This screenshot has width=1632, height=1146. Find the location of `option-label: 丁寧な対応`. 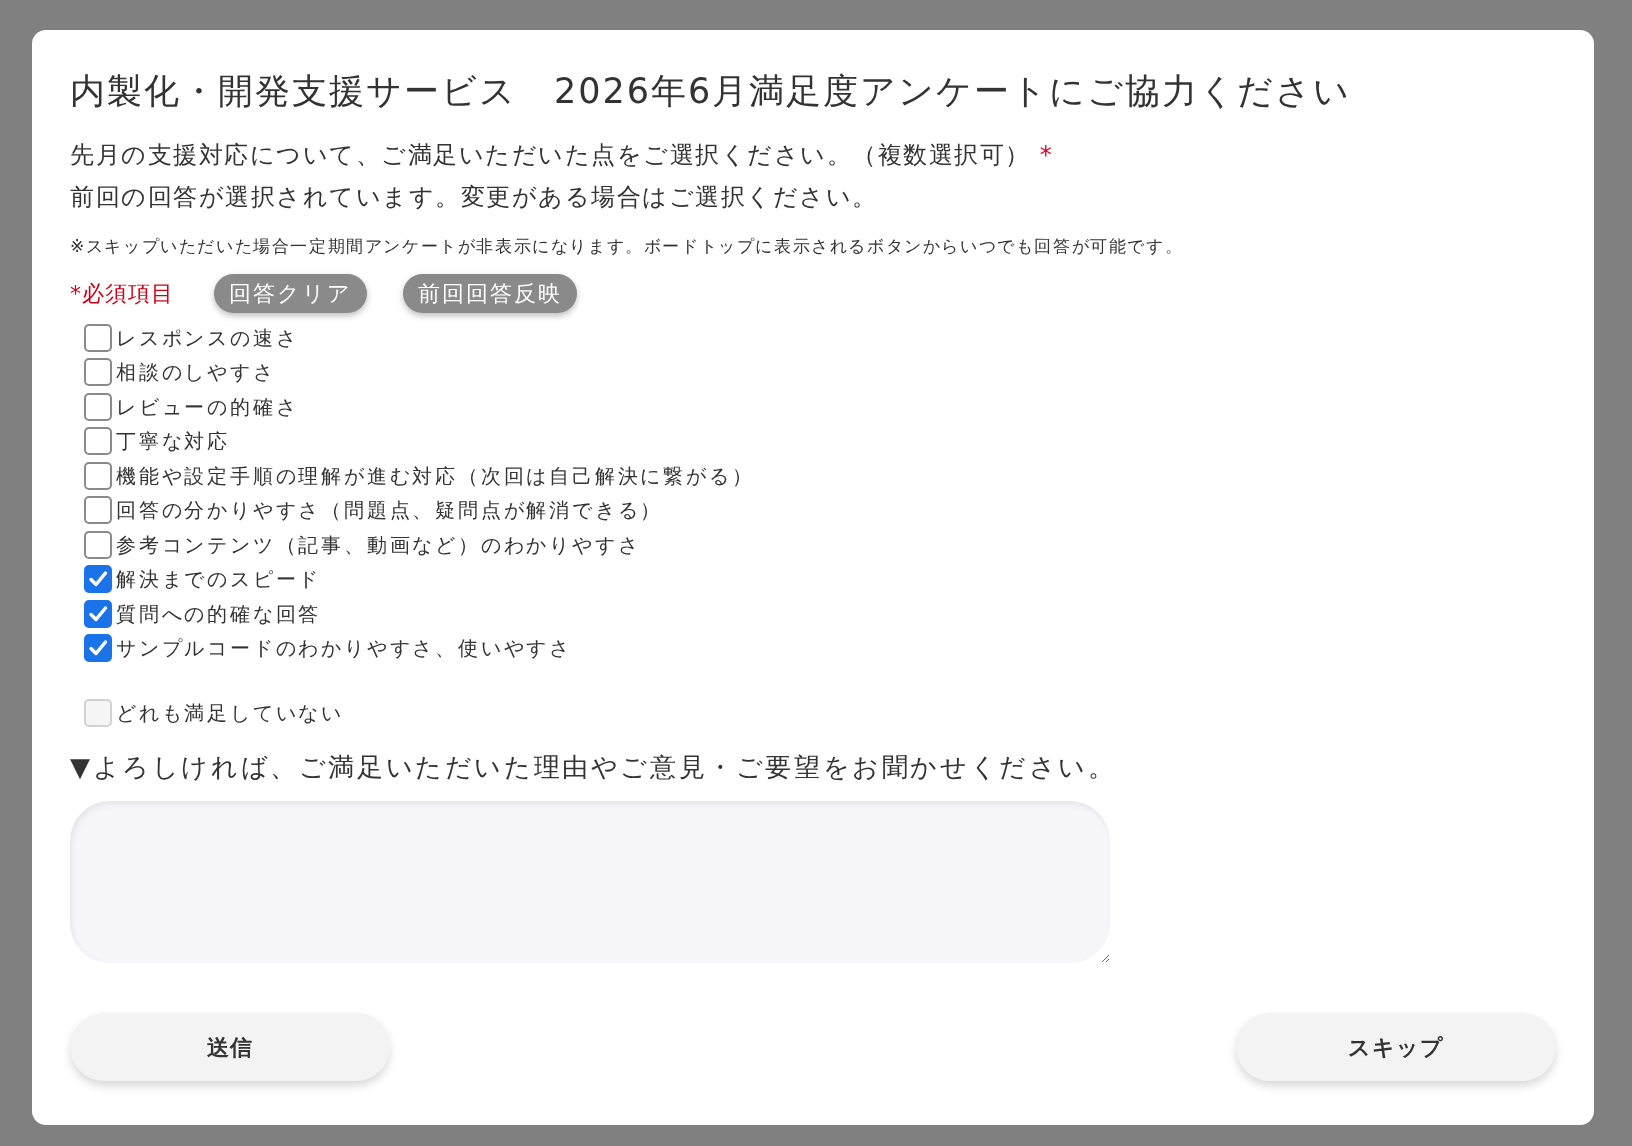

option-label: 丁寧な対応 is located at coordinates (173, 442).